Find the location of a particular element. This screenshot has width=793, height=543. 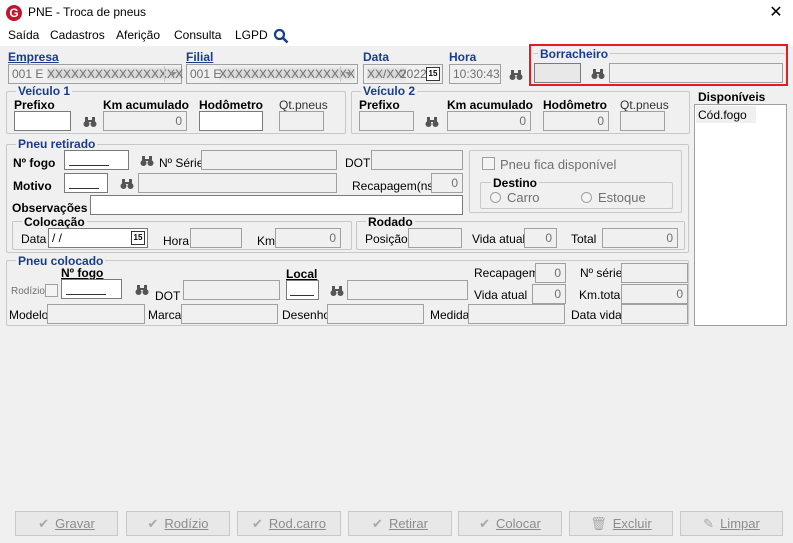

pneu-fica-disponivel-label: Pneu fica disponível is located at coordinates (558, 164).